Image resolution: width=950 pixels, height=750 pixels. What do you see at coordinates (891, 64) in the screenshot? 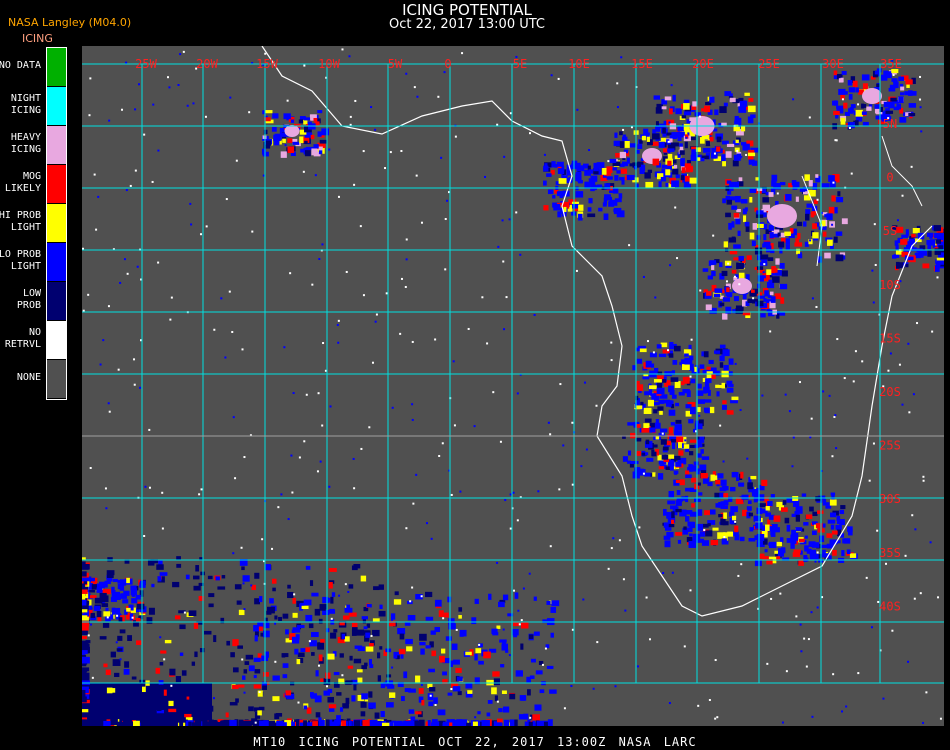
I see `longitude-label: 35E` at bounding box center [891, 64].